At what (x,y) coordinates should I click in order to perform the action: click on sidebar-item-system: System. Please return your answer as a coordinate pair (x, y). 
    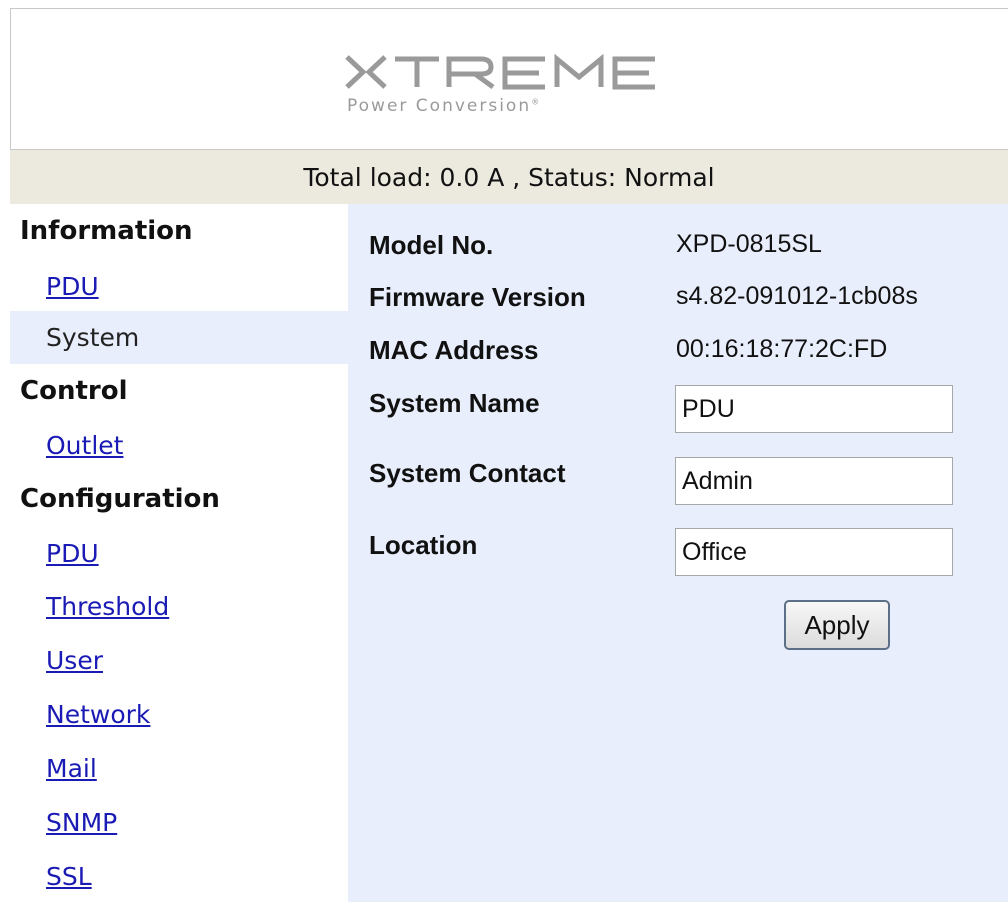
    Looking at the image, I should click on (179, 337).